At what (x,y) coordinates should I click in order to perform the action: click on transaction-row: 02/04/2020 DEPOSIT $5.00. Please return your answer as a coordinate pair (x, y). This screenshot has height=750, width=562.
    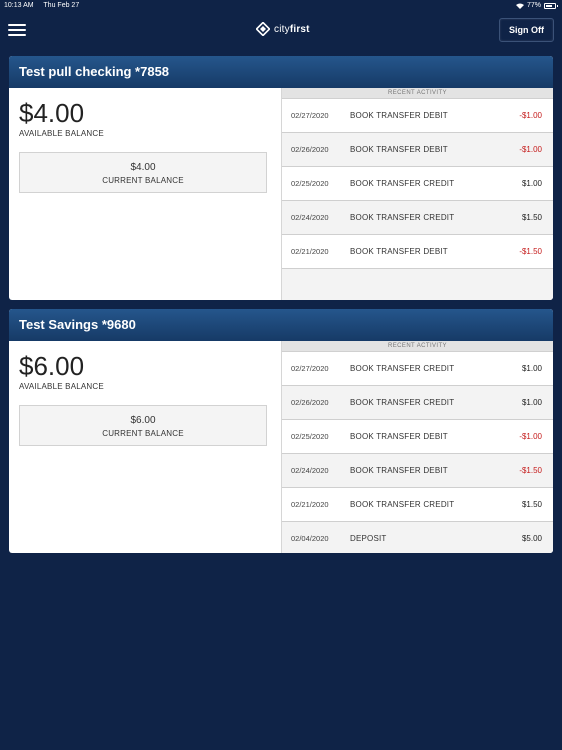
    Looking at the image, I should click on (417, 537).